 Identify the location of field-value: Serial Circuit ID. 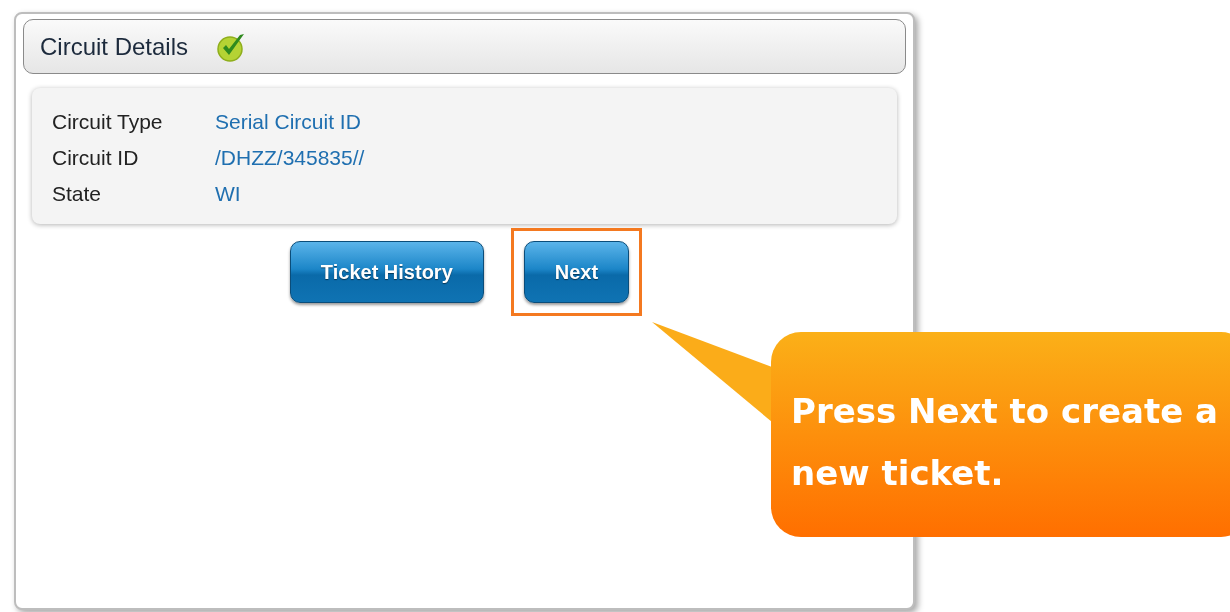
(288, 122).